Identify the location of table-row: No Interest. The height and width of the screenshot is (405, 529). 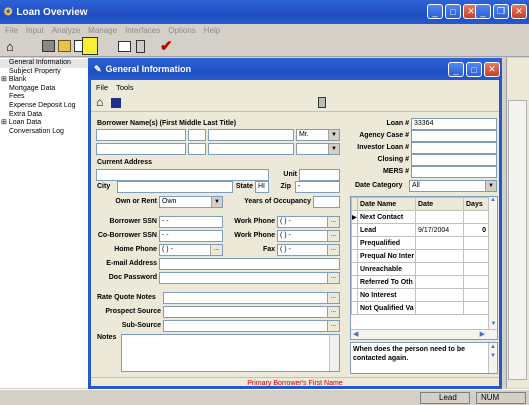
(420, 295).